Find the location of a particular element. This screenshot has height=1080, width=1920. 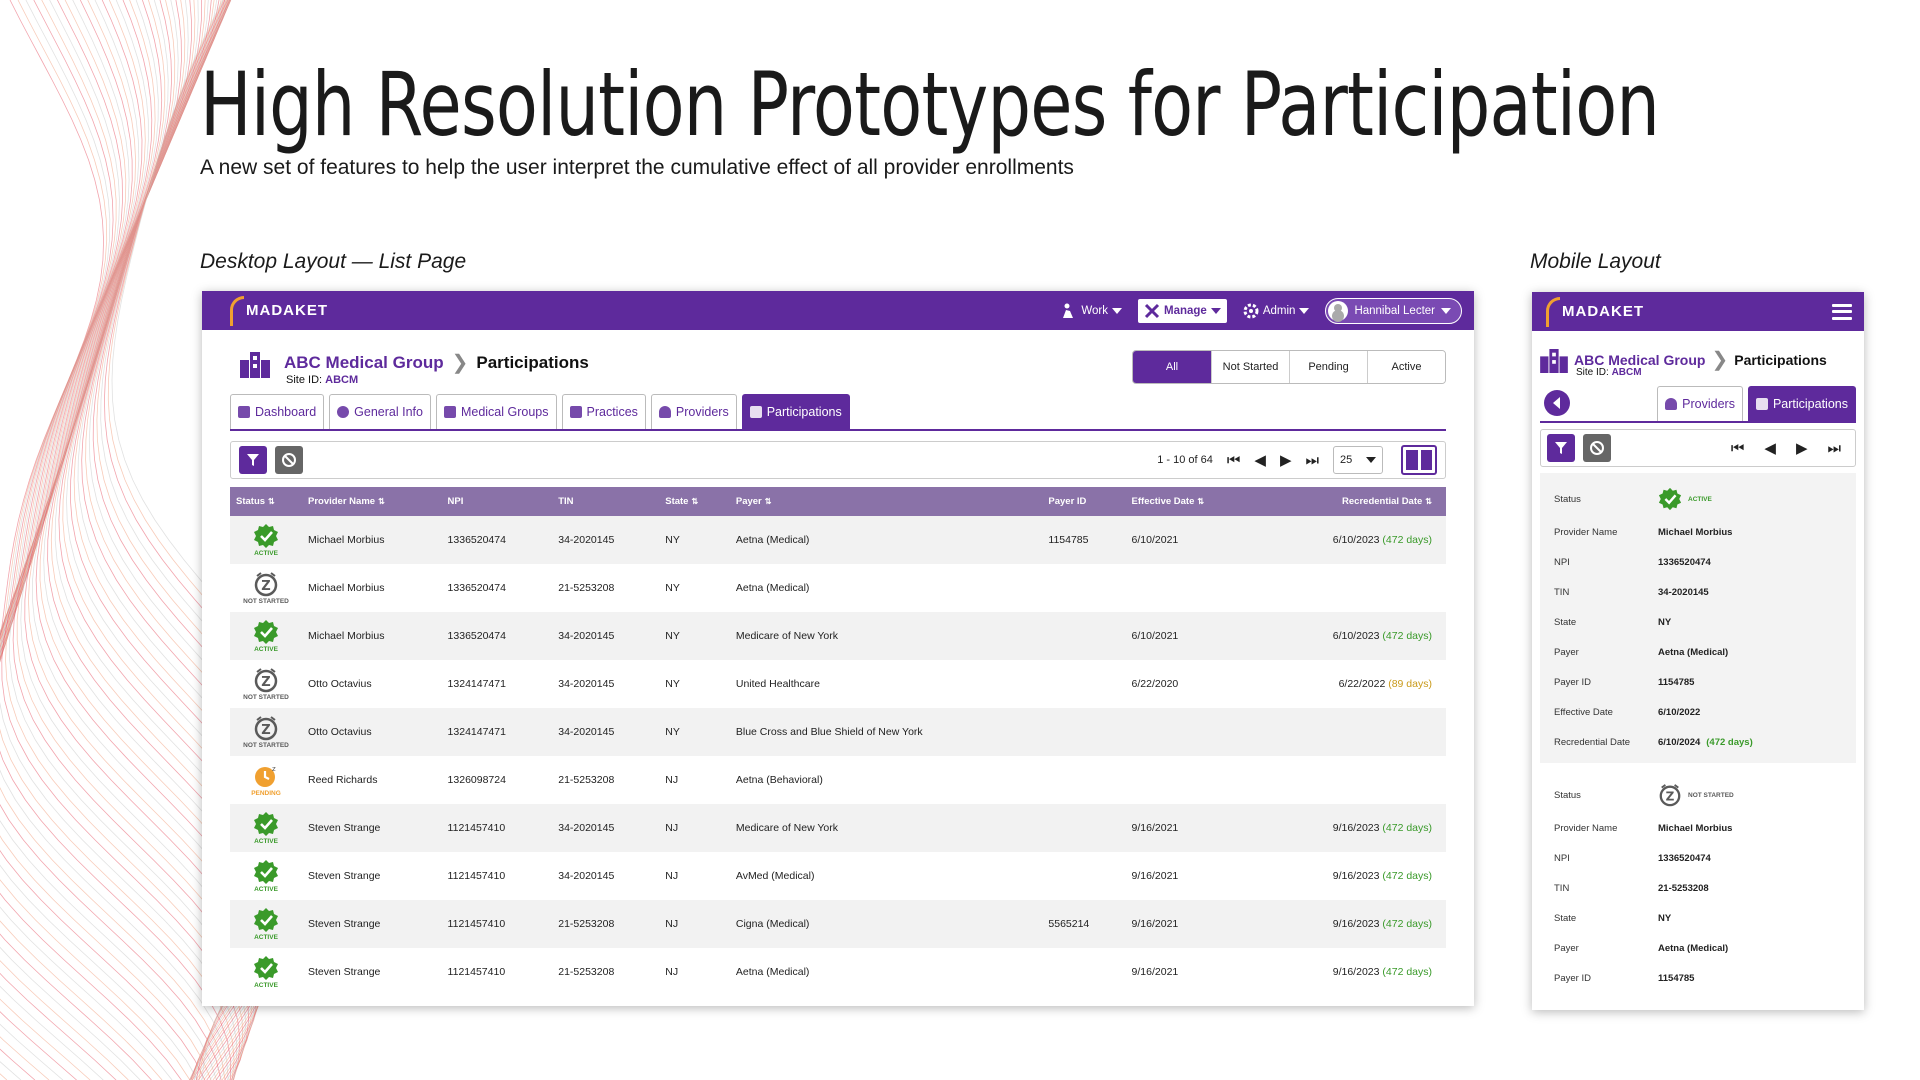

card-field-row: Recredential Date 6/10/2024 (472 days) is located at coordinates (1698, 742).